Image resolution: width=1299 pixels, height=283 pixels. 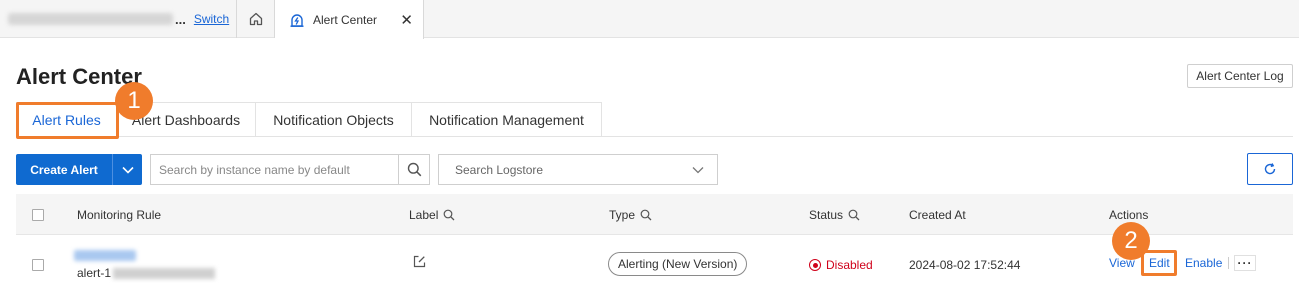 What do you see at coordinates (424, 214) in the screenshot?
I see `column-label-label: Label` at bounding box center [424, 214].